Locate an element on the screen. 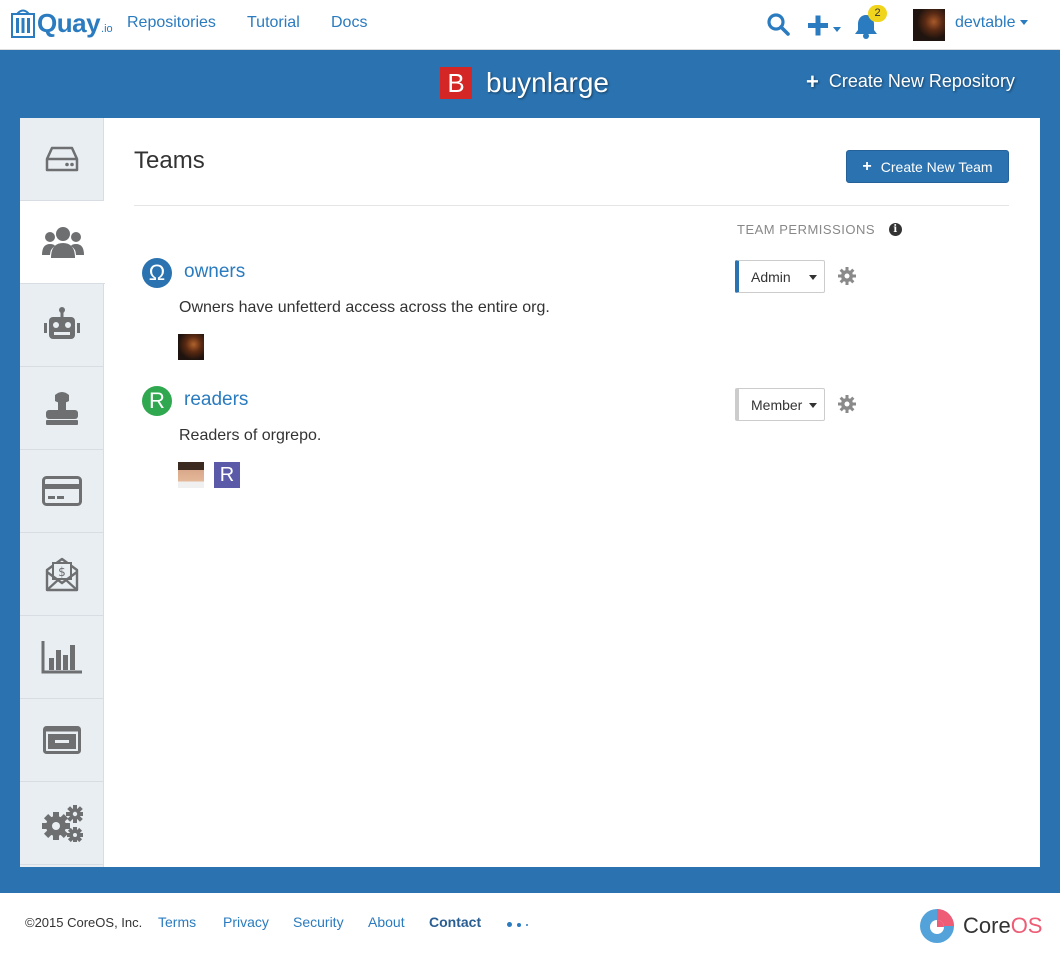  application-window-icon is located at coordinates (62, 740).